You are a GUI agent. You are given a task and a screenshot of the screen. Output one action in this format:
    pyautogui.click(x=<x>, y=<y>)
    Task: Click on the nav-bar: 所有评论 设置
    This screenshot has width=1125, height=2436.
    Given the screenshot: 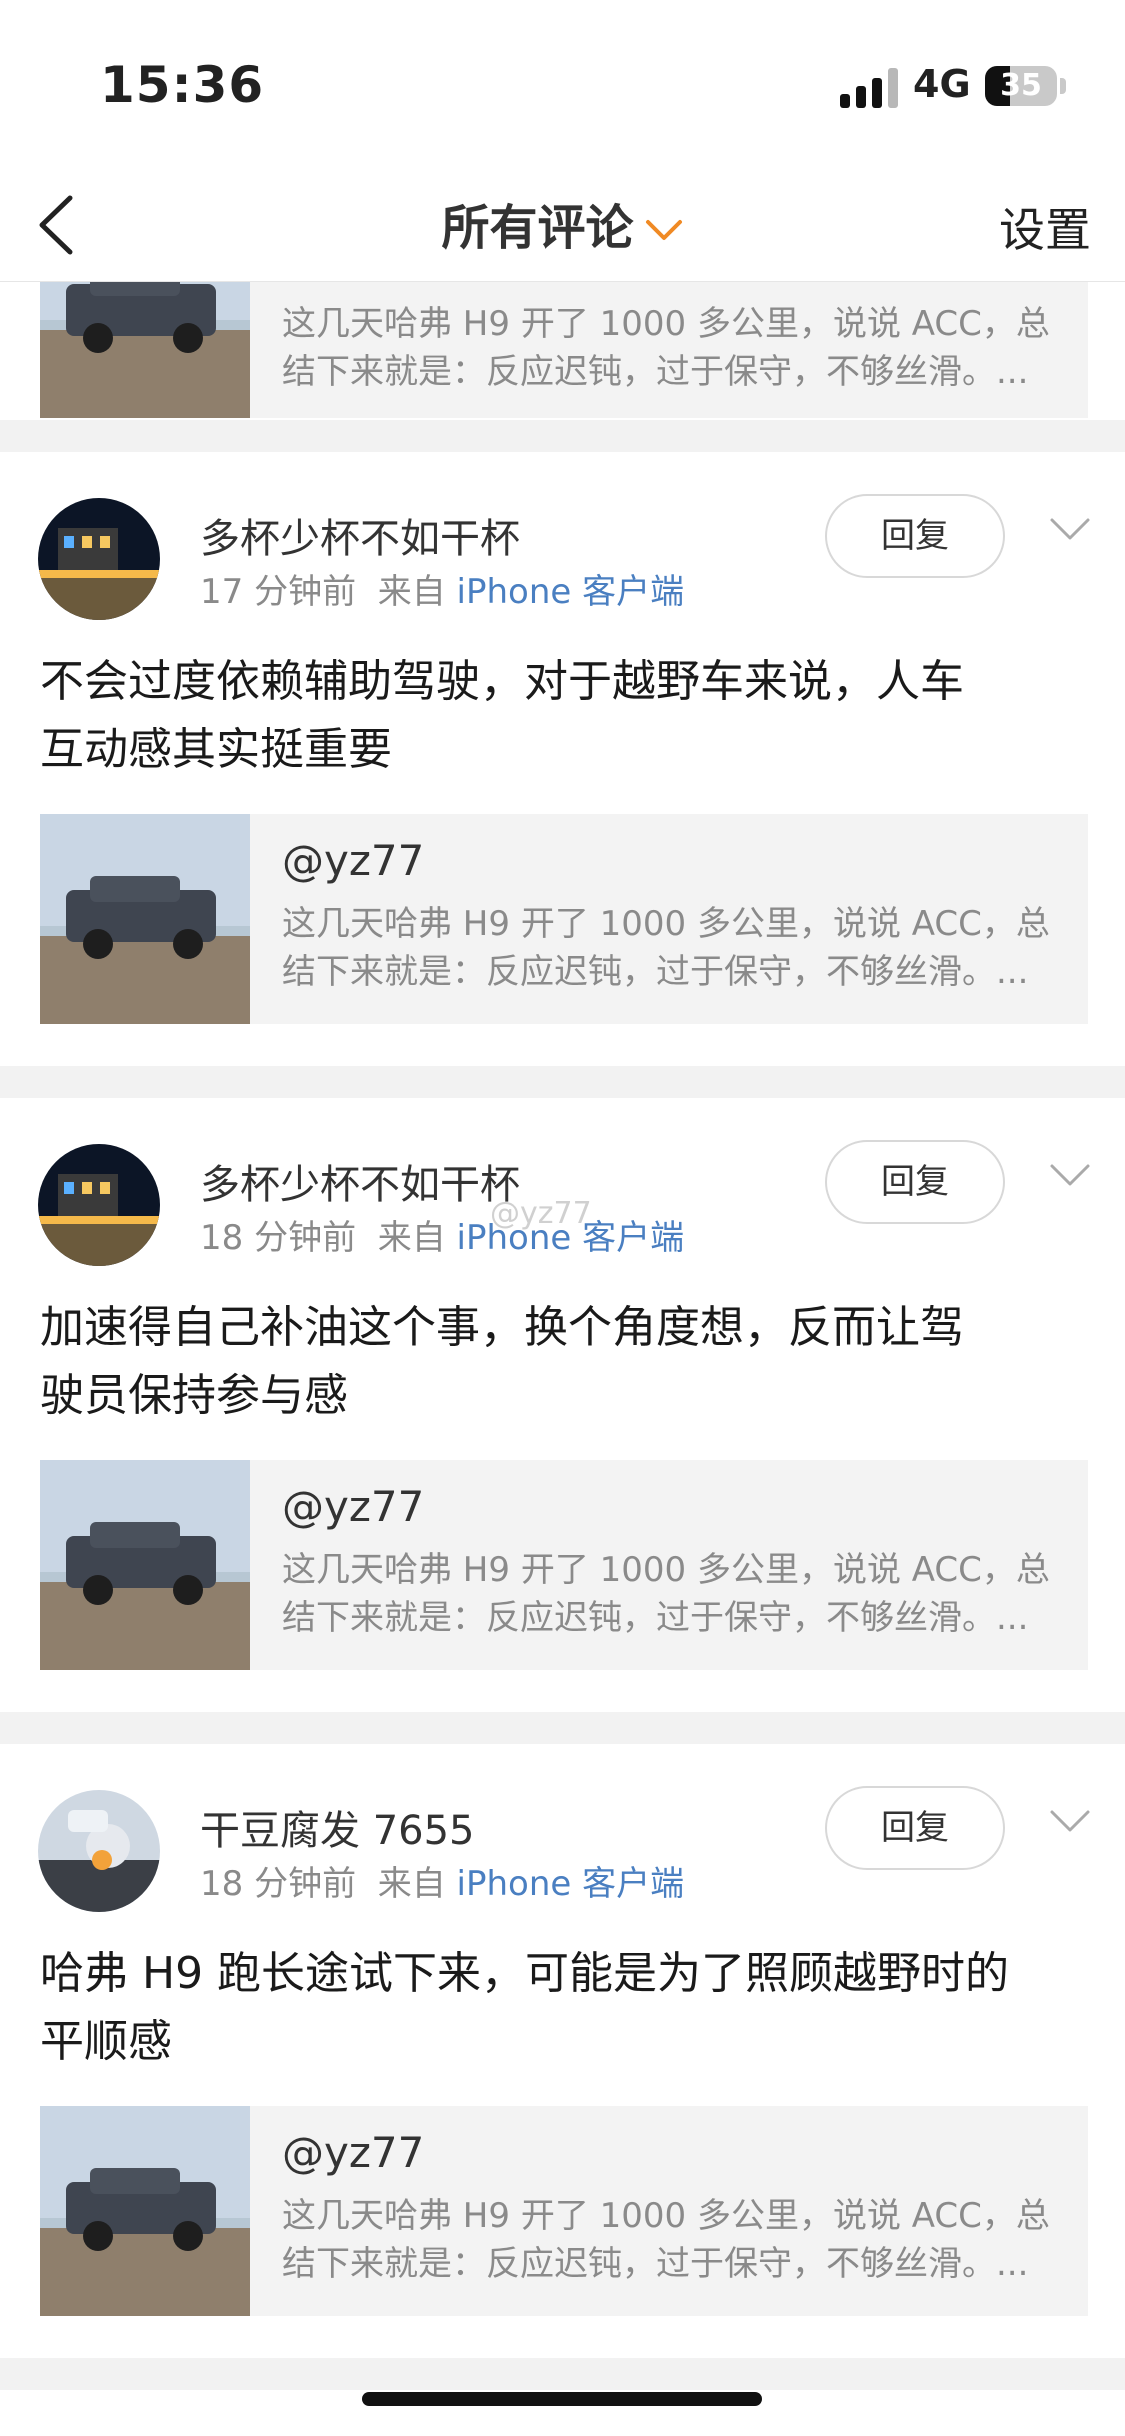 What is the action you would take?
    pyautogui.click(x=562, y=226)
    